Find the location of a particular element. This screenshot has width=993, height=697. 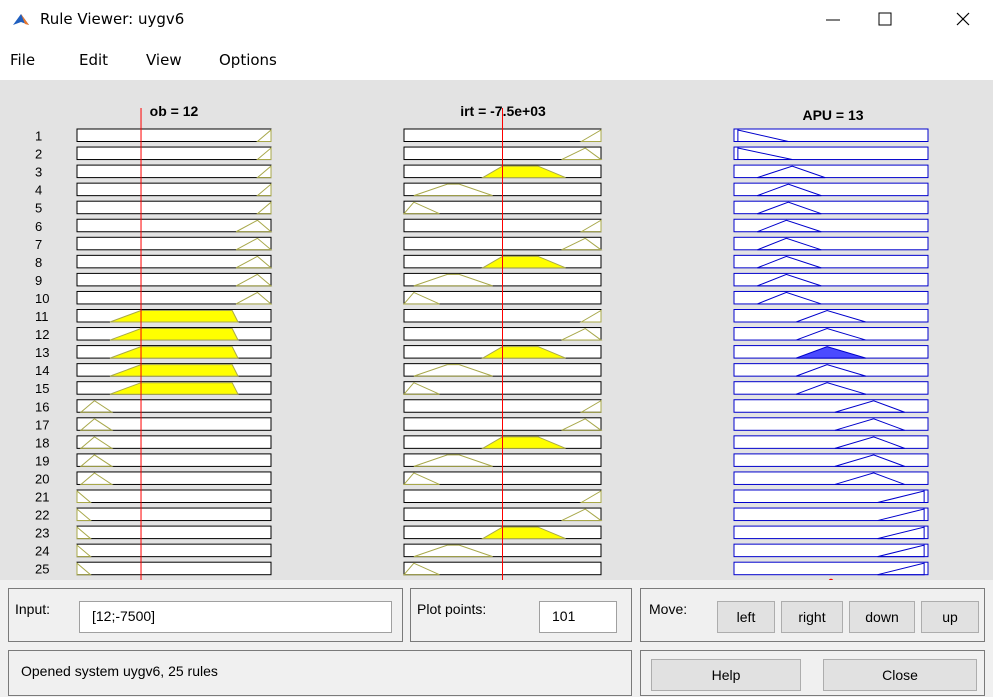

menu-bar: File Edit View Options is located at coordinates (496, 61).